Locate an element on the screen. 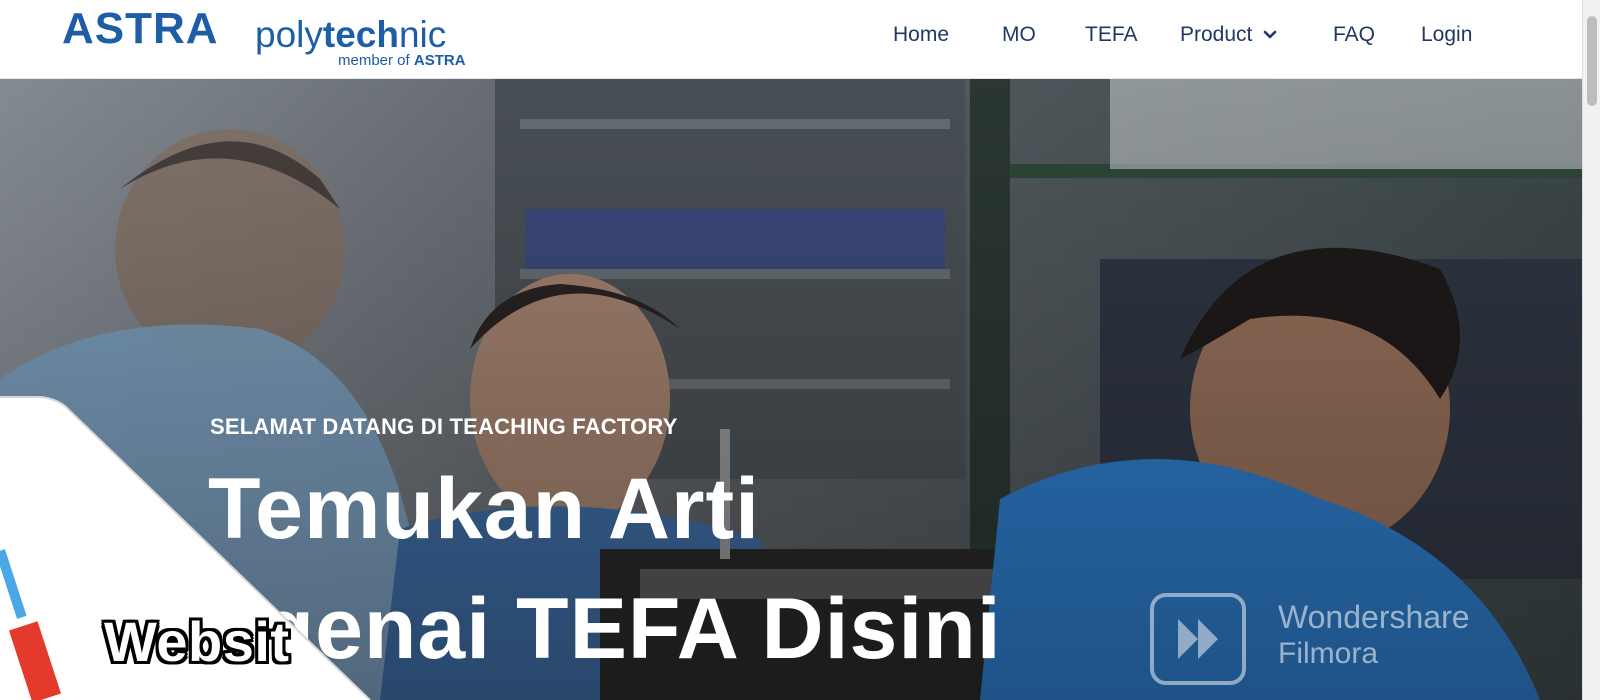 The image size is (1600, 700). video-caption-text: Websit is located at coordinates (197, 641).